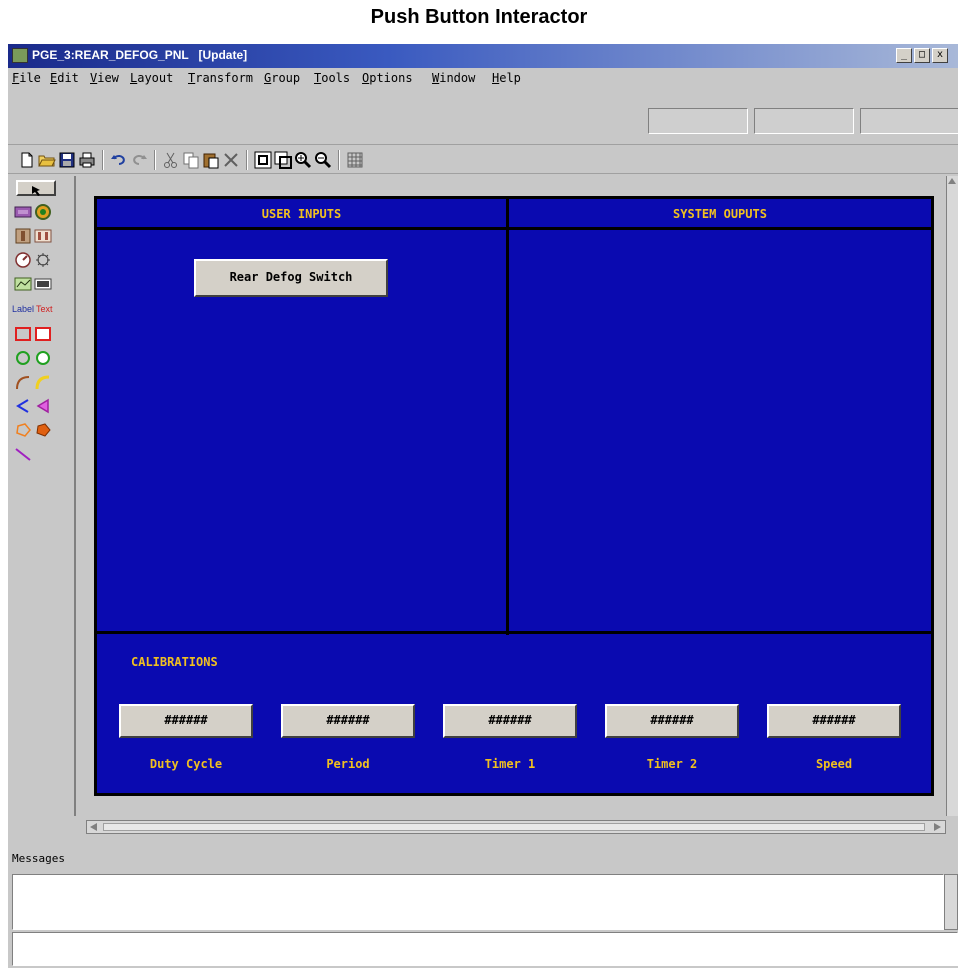 The height and width of the screenshot is (968, 958). What do you see at coordinates (64, 78) in the screenshot?
I see `menu-edit: Edit` at bounding box center [64, 78].